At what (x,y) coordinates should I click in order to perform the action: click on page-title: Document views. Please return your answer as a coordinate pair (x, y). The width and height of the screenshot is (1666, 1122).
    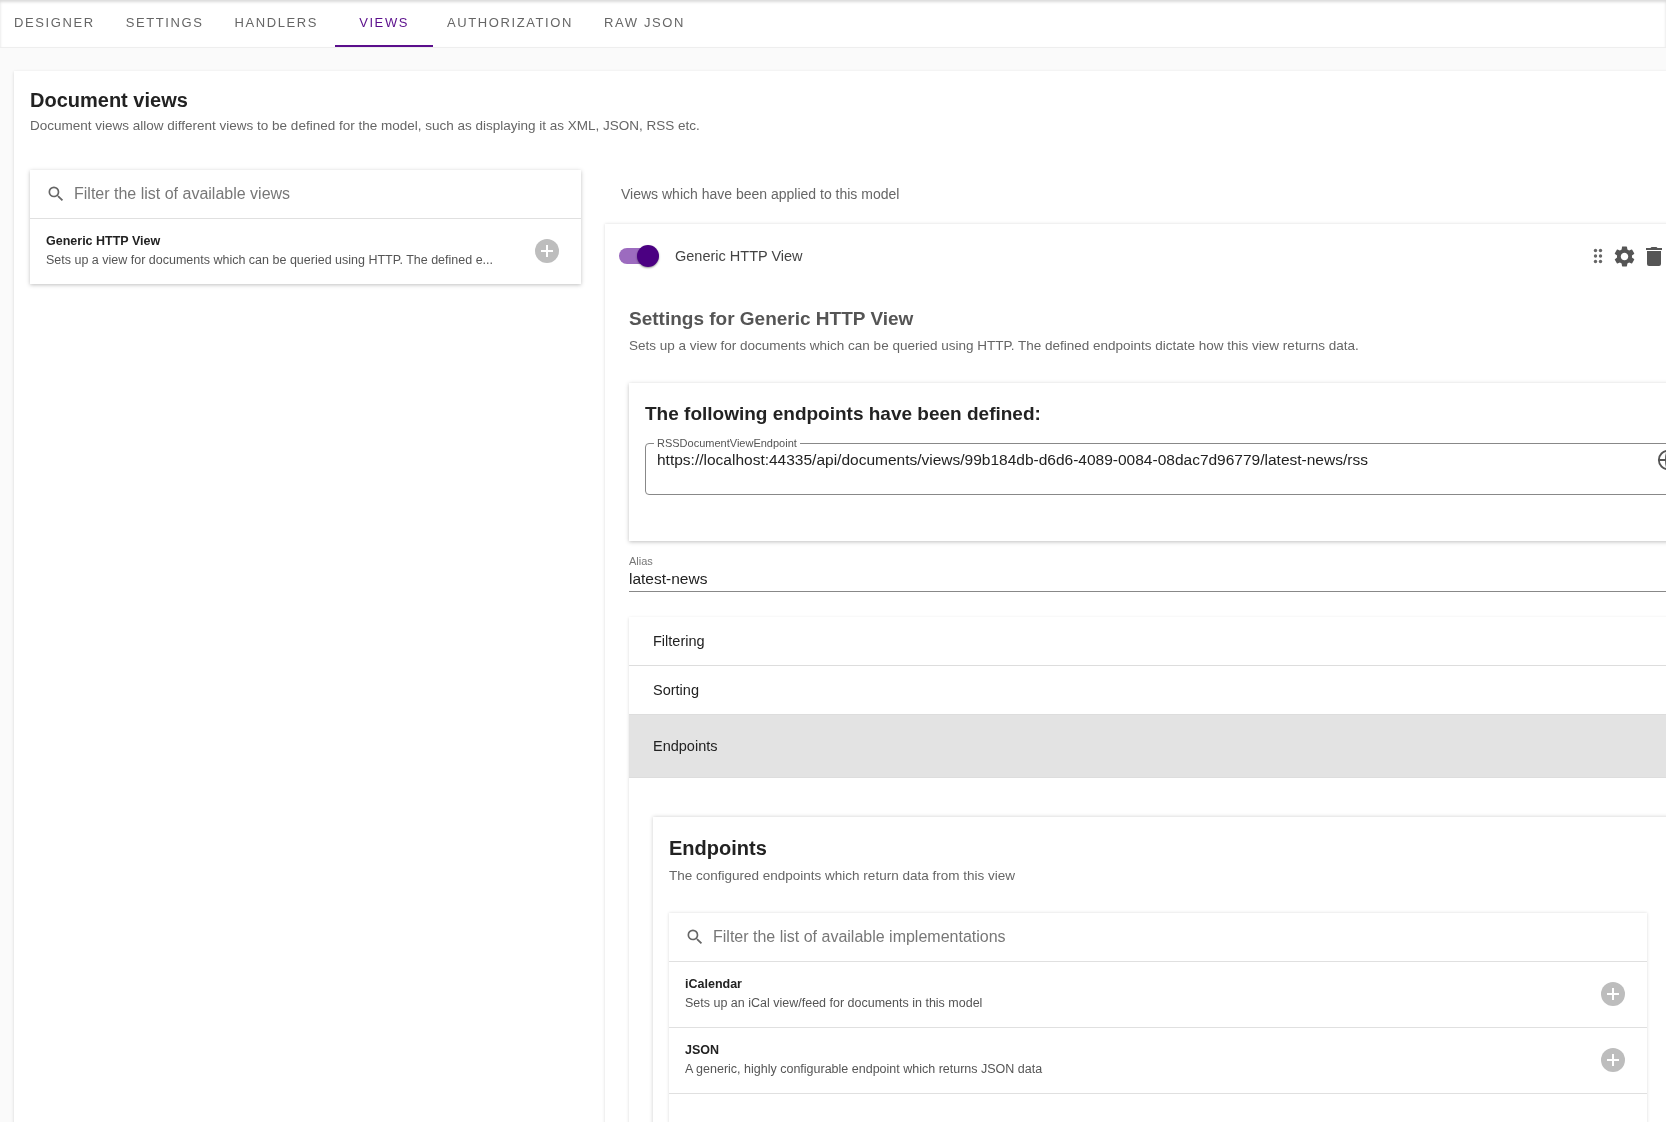
    Looking at the image, I should click on (109, 100).